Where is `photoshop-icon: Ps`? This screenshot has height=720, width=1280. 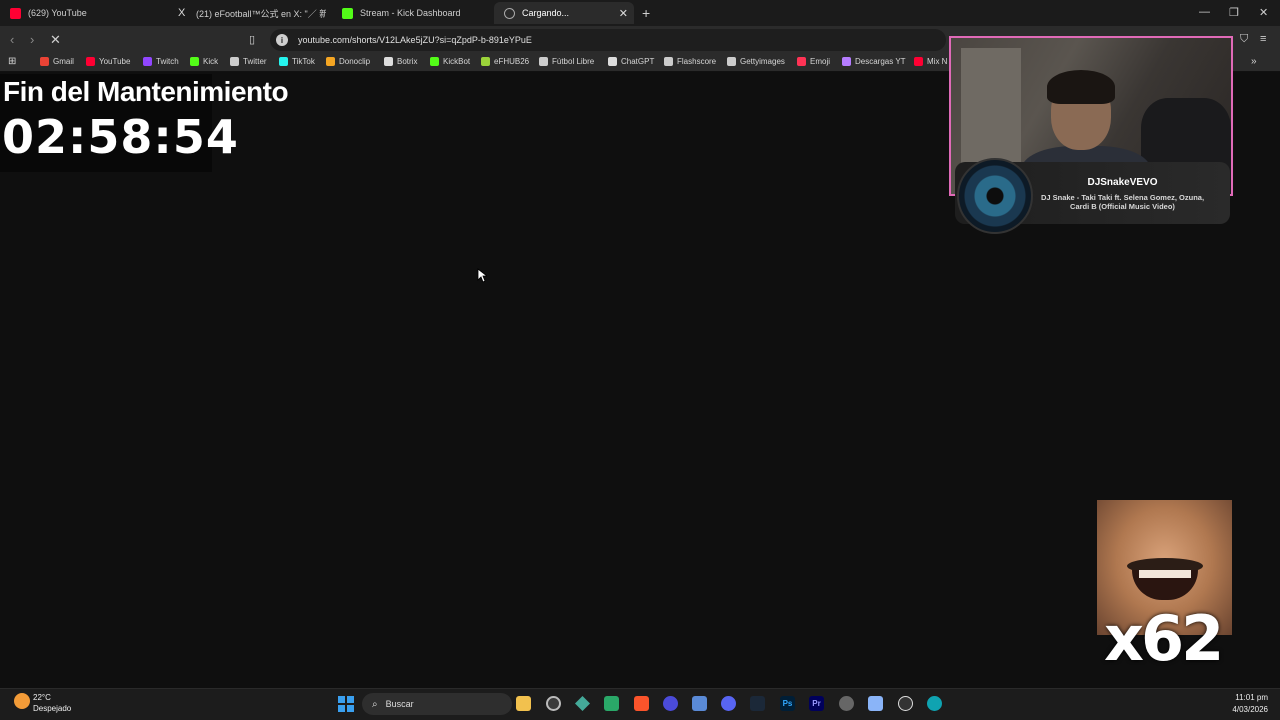 photoshop-icon: Ps is located at coordinates (787, 703).